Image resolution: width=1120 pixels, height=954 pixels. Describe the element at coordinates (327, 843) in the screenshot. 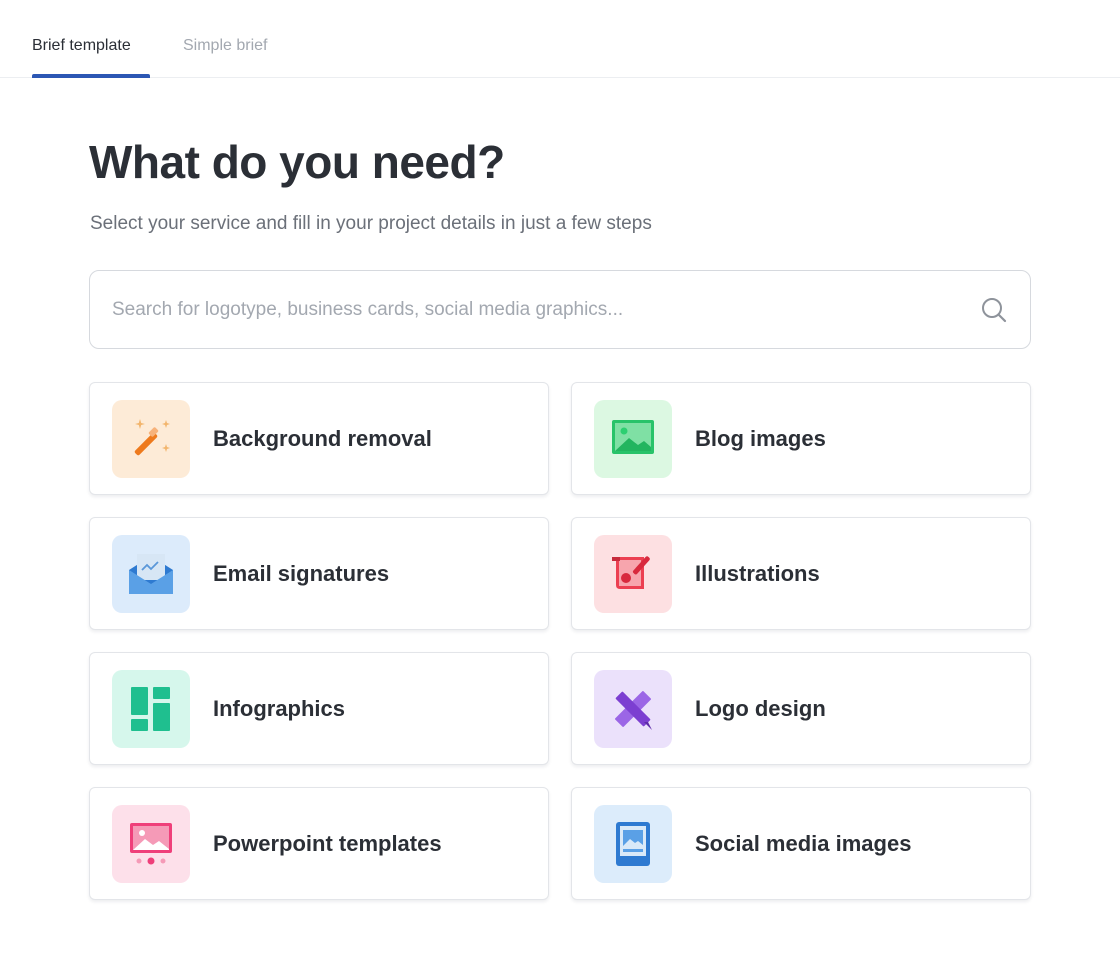

I see `service-label: Powerpoint templates` at that location.